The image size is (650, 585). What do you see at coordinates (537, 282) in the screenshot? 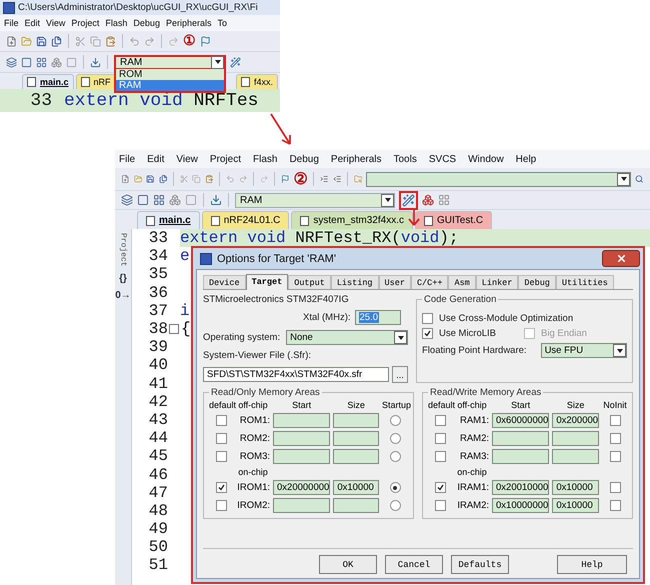
I see `dialog-tab: Debug` at bounding box center [537, 282].